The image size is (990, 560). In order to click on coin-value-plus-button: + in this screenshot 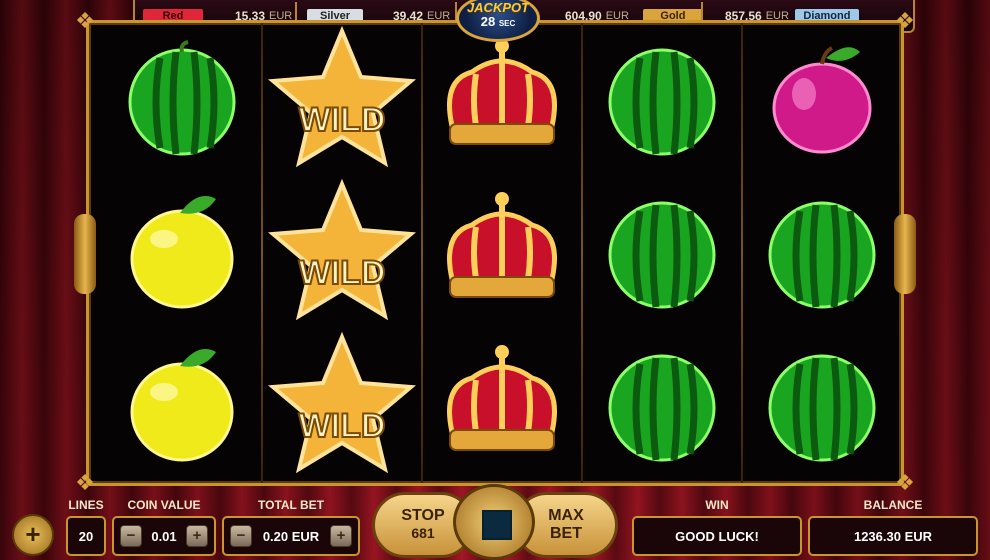, I will do `click(197, 536)`.